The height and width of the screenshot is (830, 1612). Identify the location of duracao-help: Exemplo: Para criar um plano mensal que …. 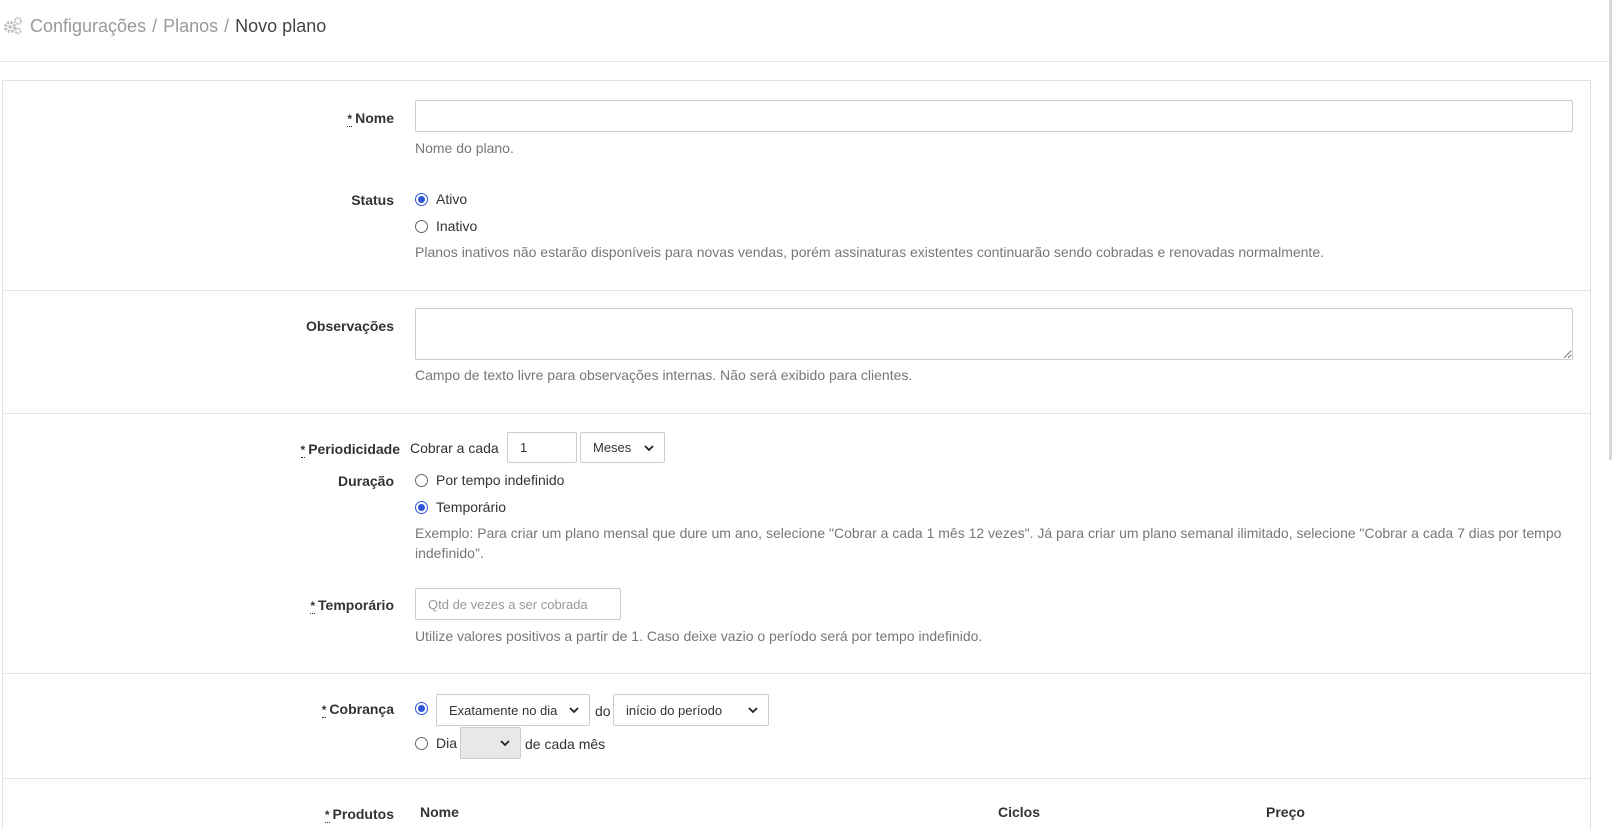
(988, 543).